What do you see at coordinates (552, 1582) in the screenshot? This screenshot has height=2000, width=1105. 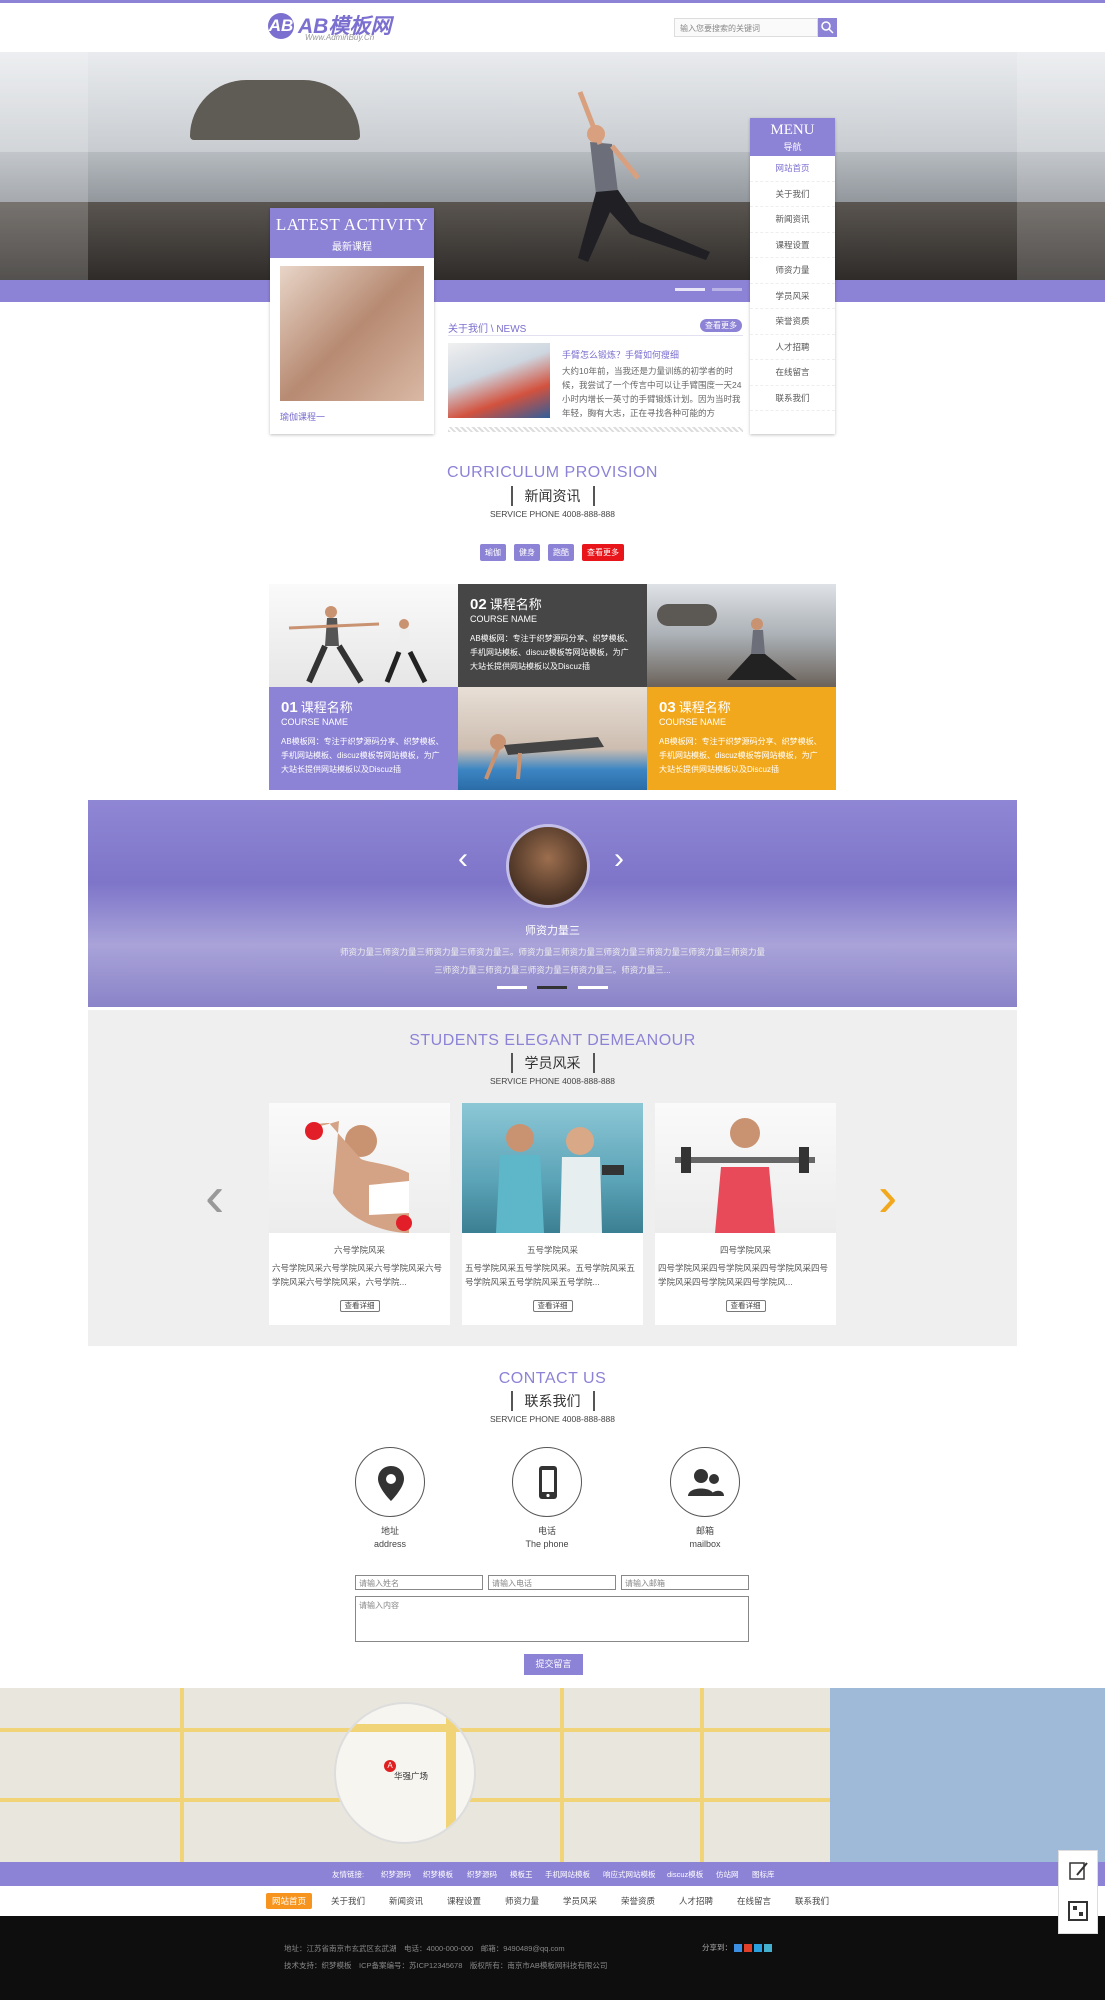 I see `phone-input: 请输入电话` at bounding box center [552, 1582].